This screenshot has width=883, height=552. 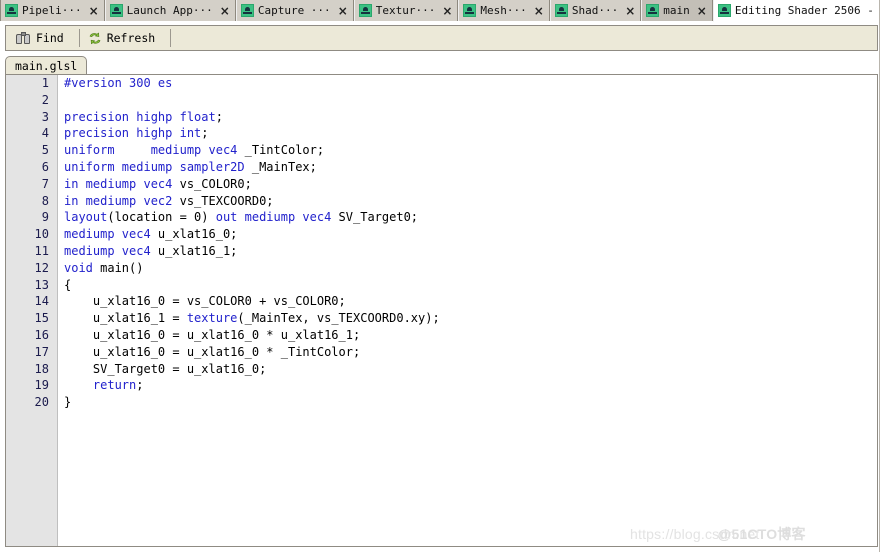 I want to click on window-tab-label: Editing Shader 2506 - main···, so click(x=808, y=10).